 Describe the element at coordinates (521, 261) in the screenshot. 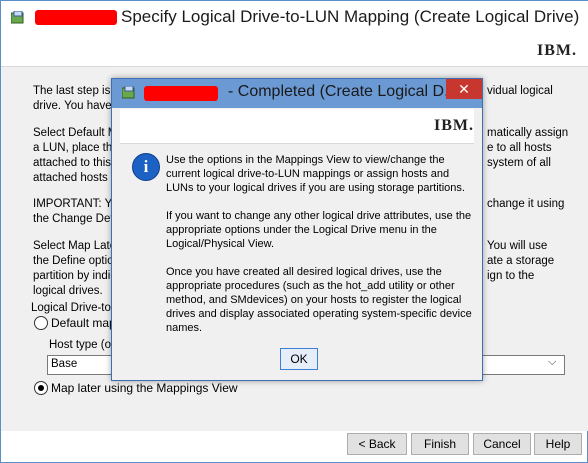

I see `map-later-text-right2: ate a storage` at that location.